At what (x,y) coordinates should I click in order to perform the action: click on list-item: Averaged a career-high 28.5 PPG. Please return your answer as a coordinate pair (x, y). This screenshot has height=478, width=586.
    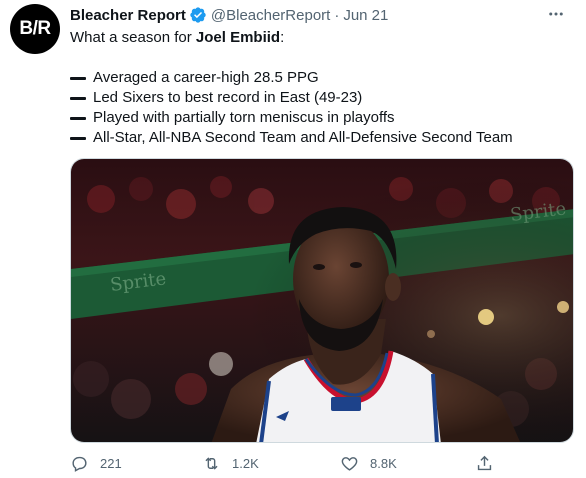
    Looking at the image, I should click on (291, 78).